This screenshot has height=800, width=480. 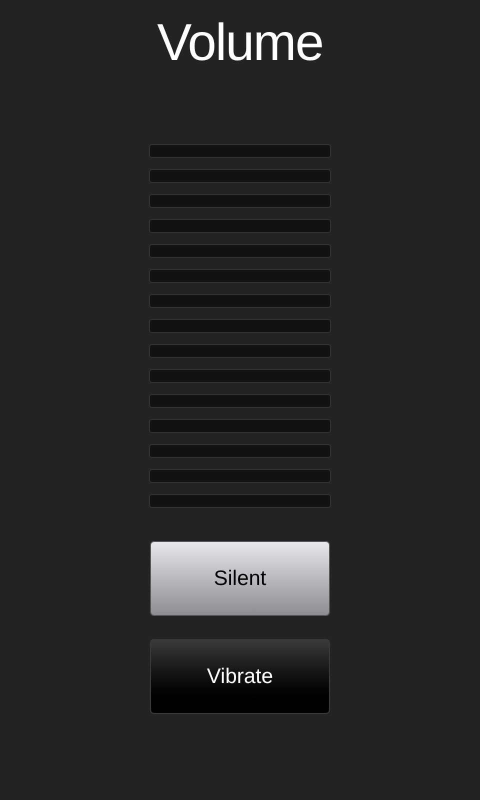 What do you see at coordinates (240, 43) in the screenshot?
I see `page-title: Volume` at bounding box center [240, 43].